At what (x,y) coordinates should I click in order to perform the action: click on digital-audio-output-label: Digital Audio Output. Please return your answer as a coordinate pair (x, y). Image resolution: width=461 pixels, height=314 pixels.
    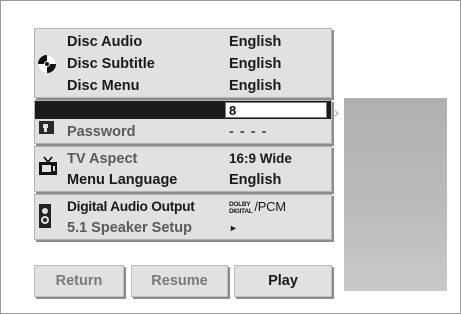
    Looking at the image, I should click on (131, 206).